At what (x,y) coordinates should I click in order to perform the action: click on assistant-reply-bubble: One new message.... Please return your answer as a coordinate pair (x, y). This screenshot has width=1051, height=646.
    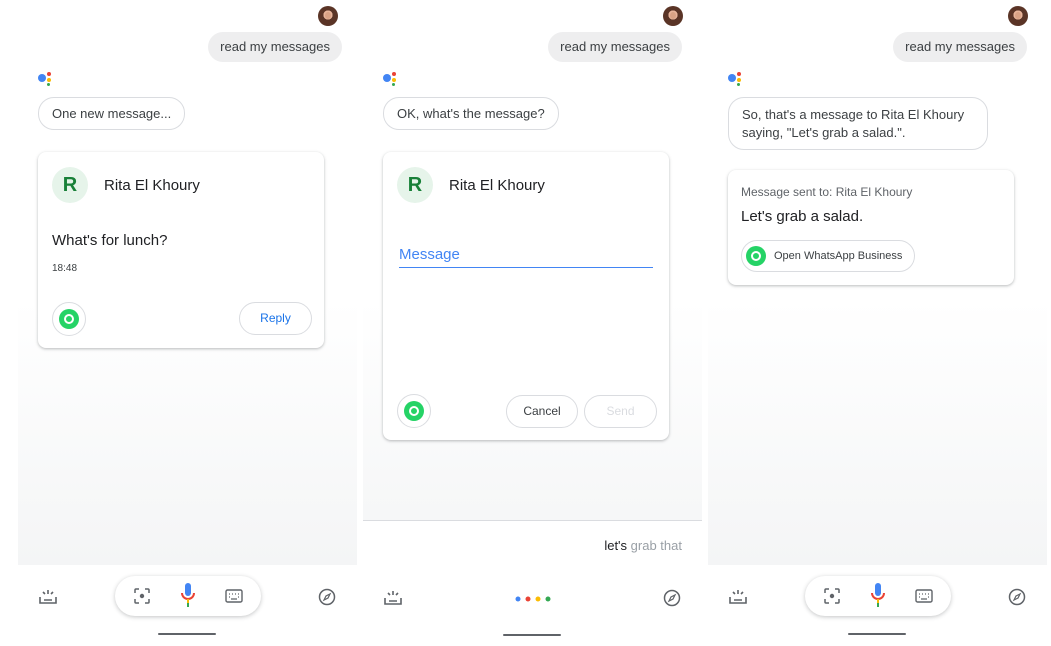
    Looking at the image, I should click on (112, 113).